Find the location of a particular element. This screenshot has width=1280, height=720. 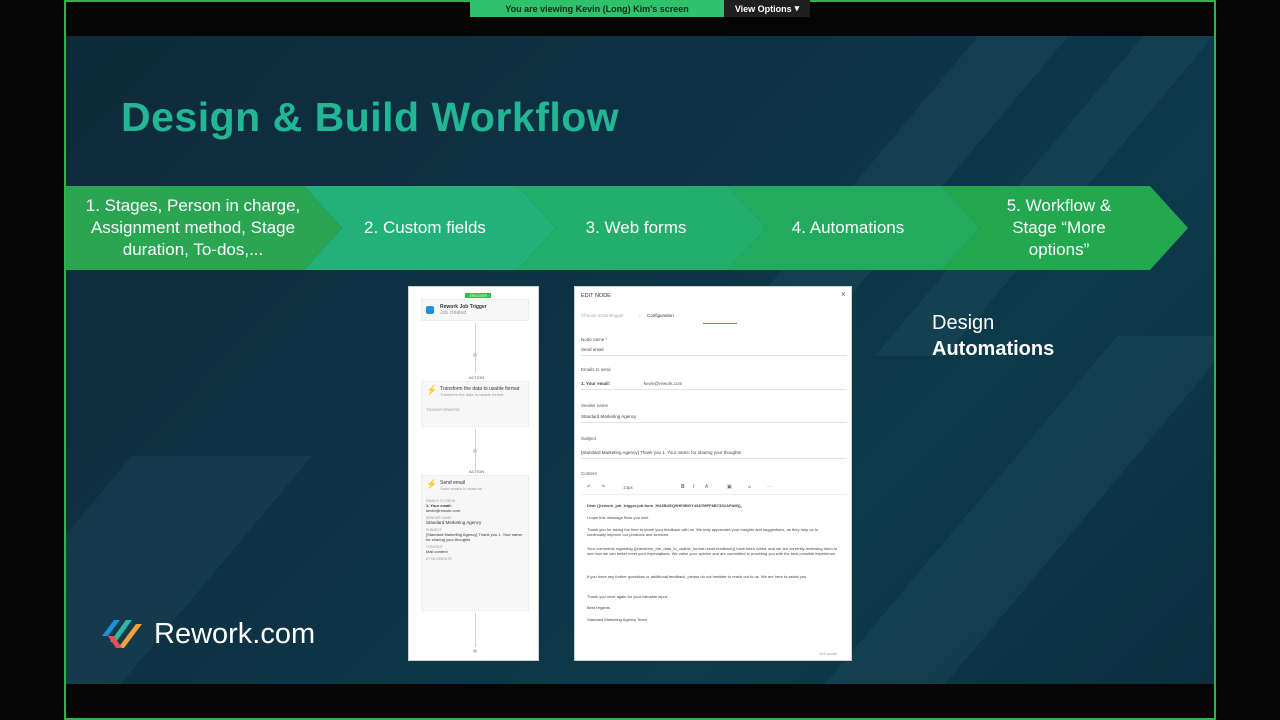

image-icon: ▣ is located at coordinates (729, 487).